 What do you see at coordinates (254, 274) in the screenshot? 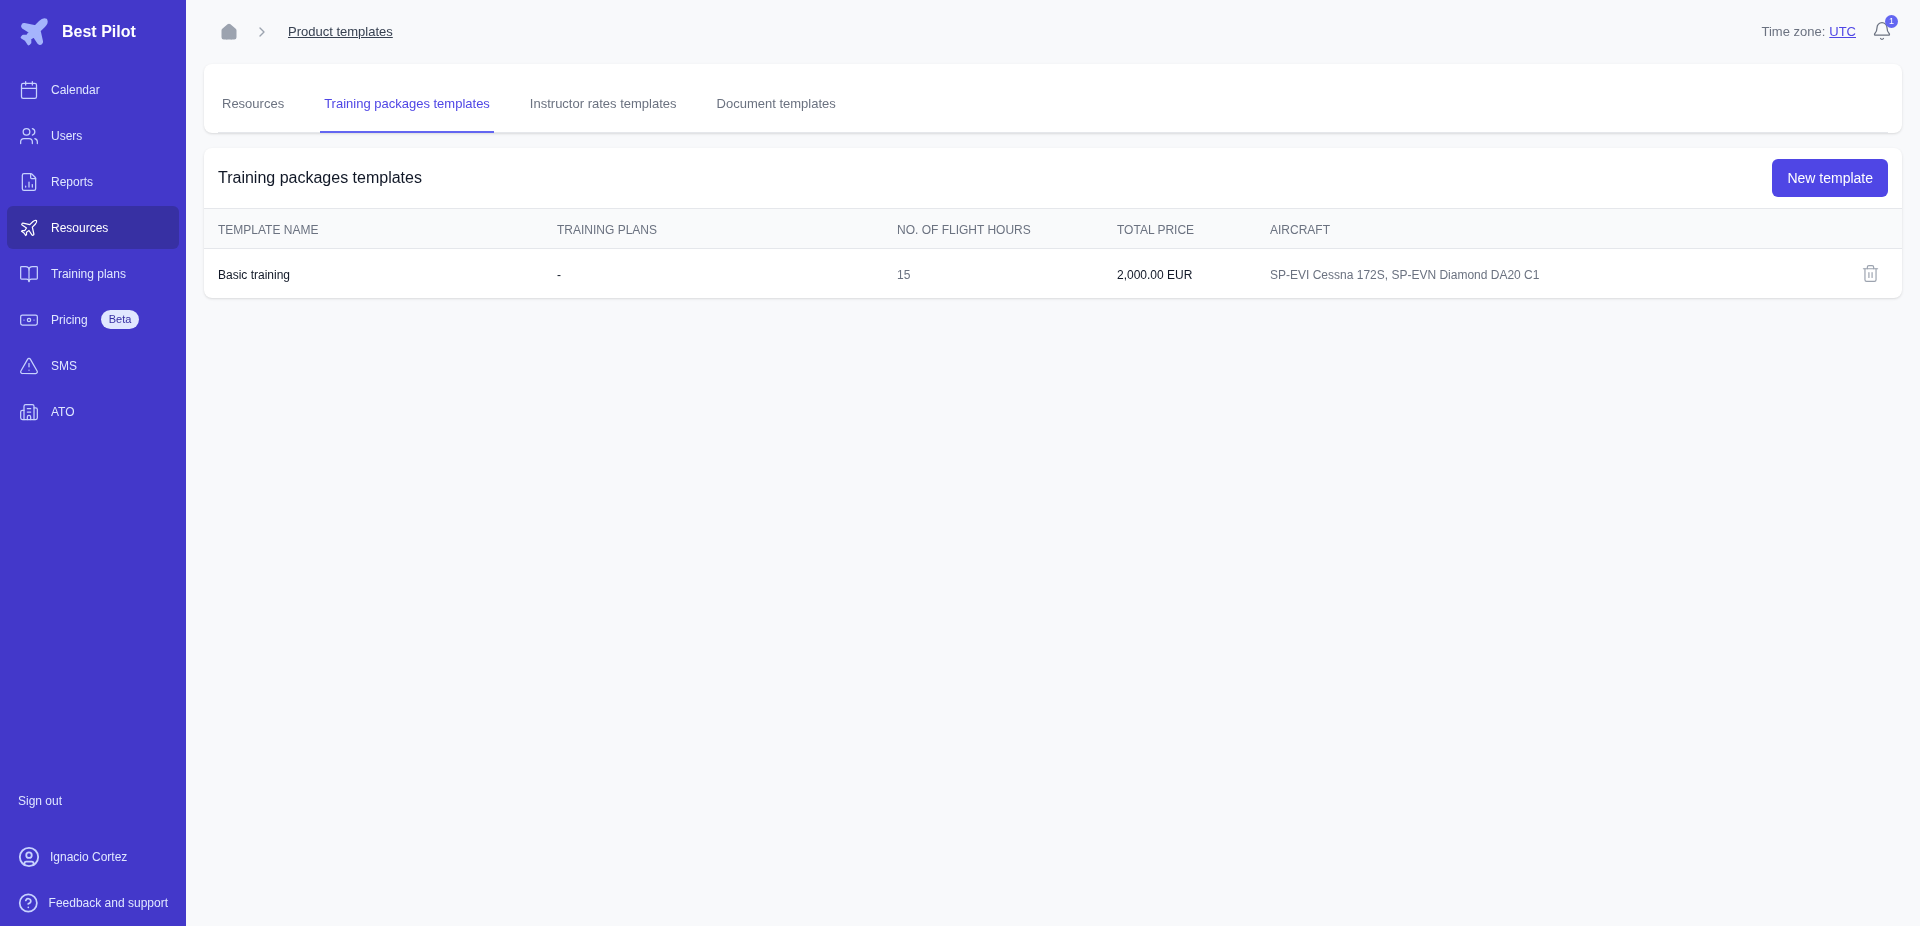
I see `table-cell: Basic training` at bounding box center [254, 274].